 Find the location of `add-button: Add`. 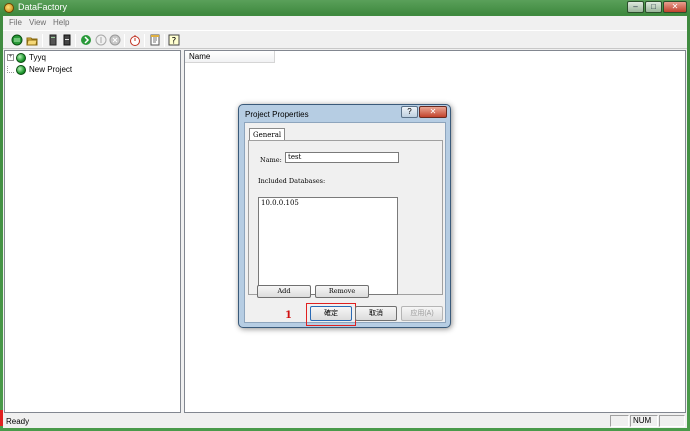

add-button: Add is located at coordinates (284, 291).